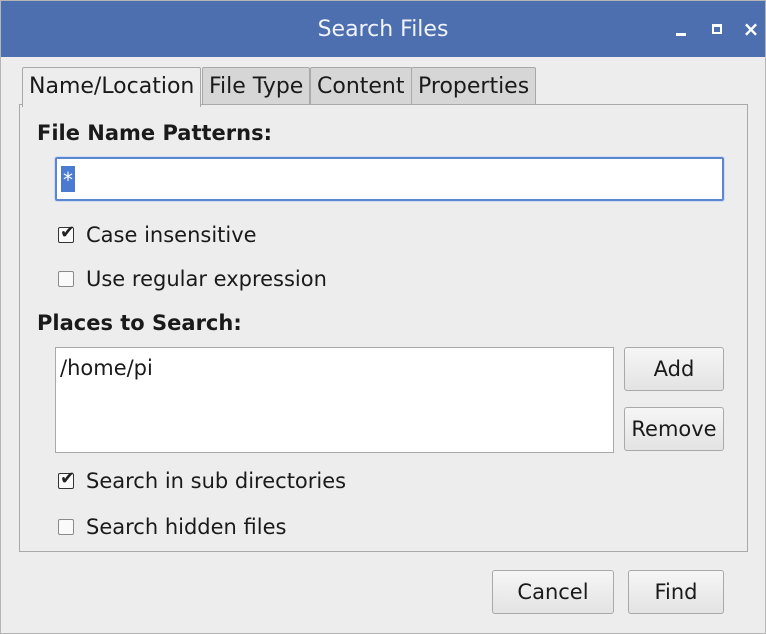  Describe the element at coordinates (139, 323) in the screenshot. I see `places-to-search-heading: Places to Search:` at that location.